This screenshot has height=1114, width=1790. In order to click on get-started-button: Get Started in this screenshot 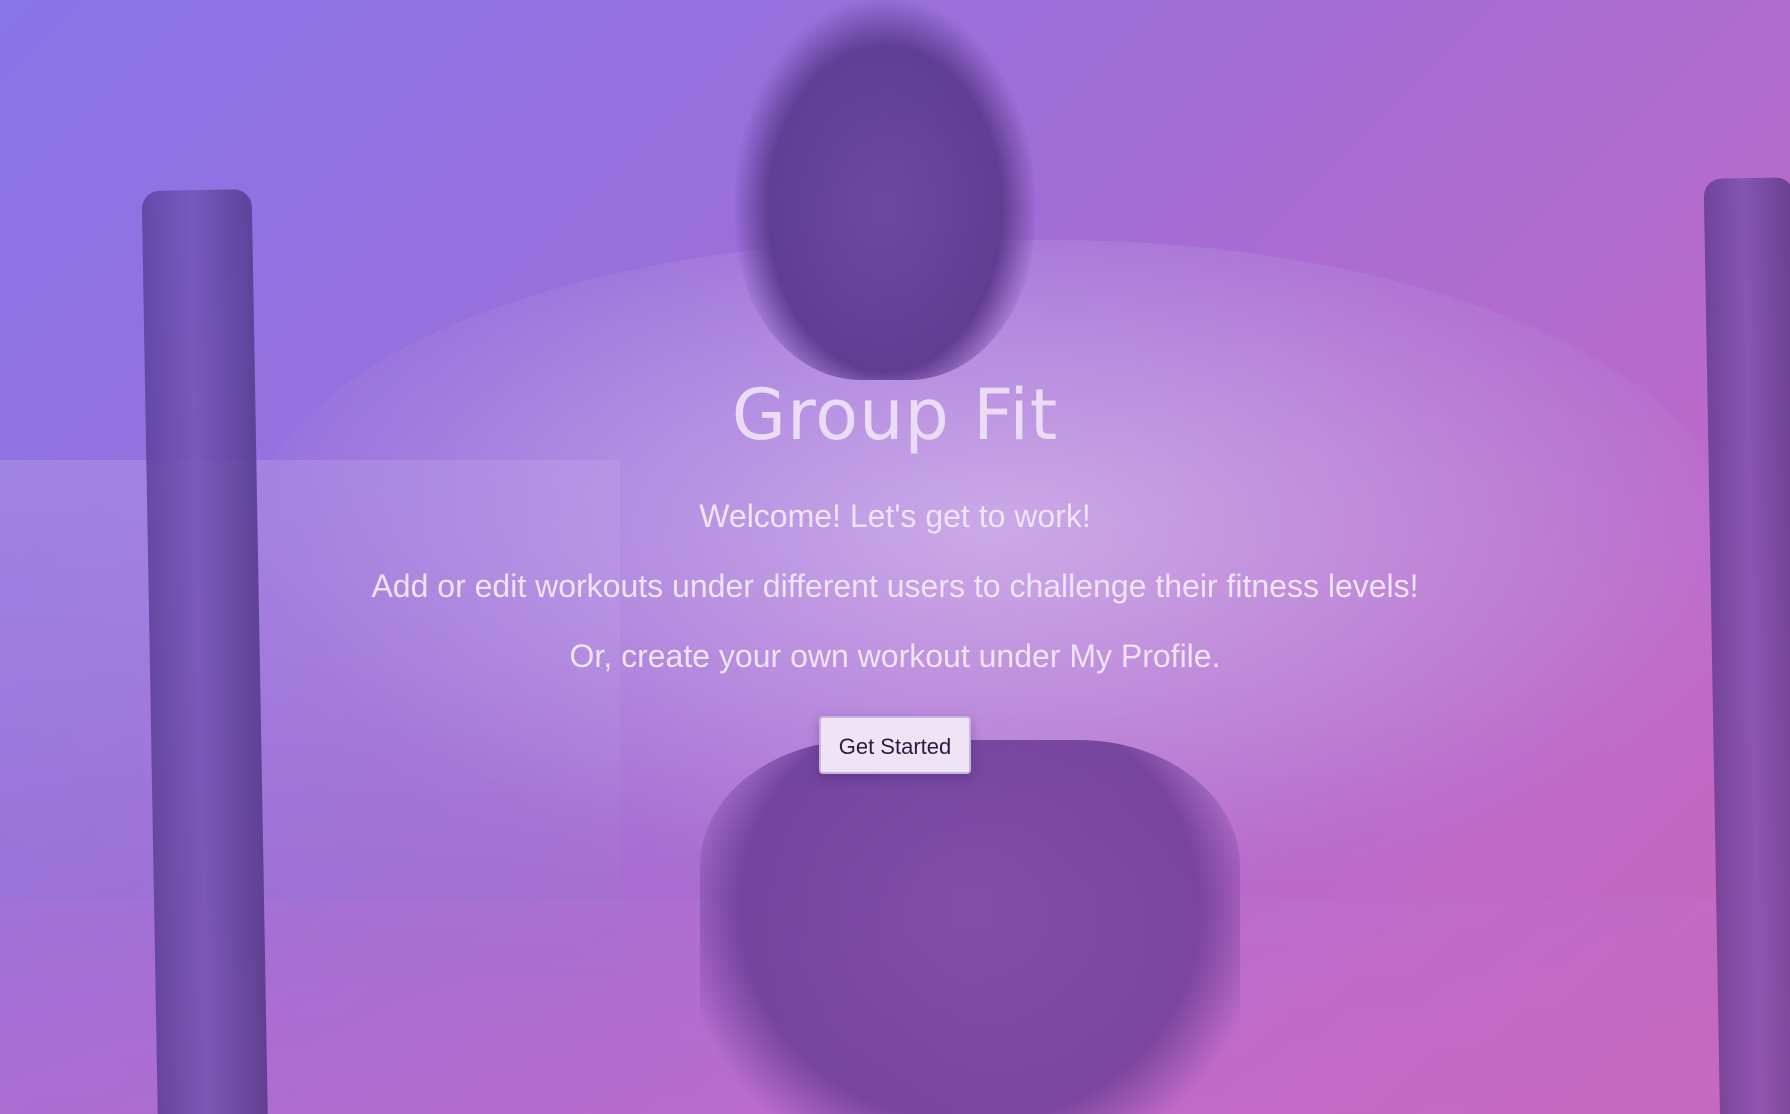, I will do `click(895, 745)`.